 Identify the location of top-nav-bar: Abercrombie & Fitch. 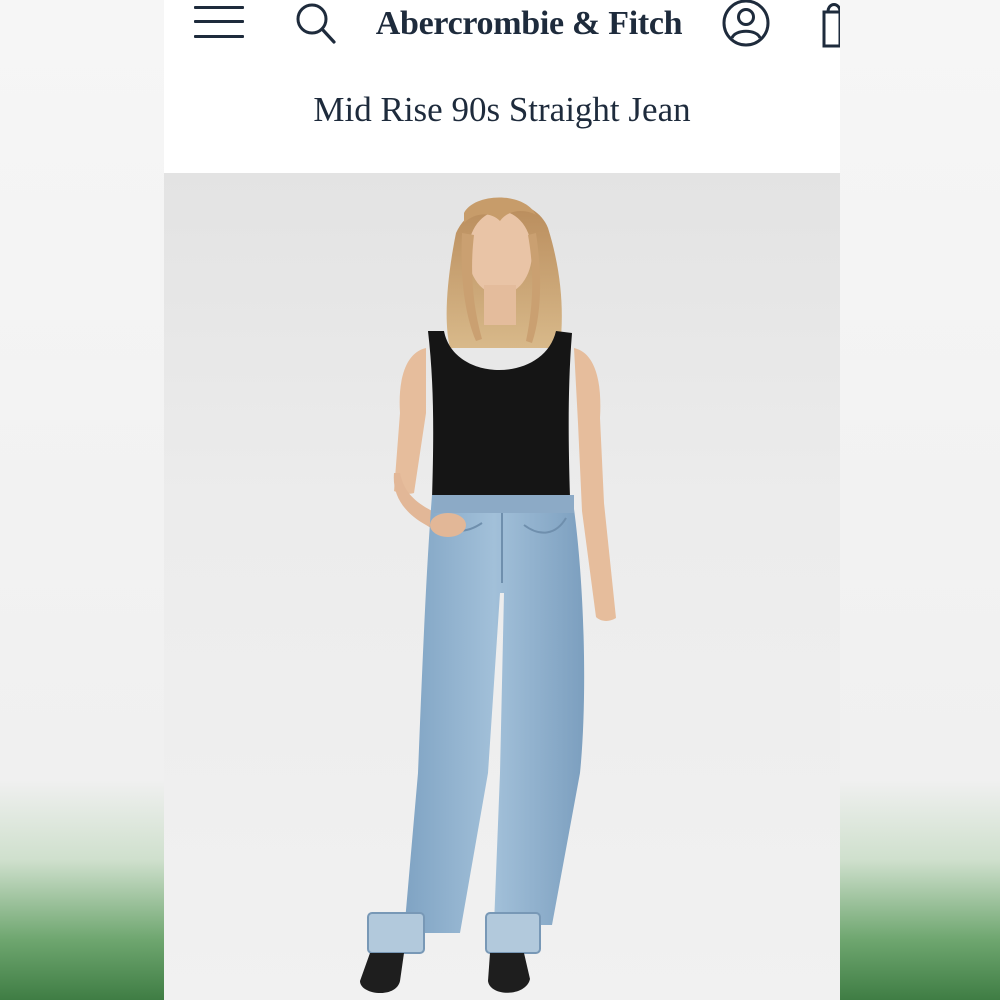
(502, 24).